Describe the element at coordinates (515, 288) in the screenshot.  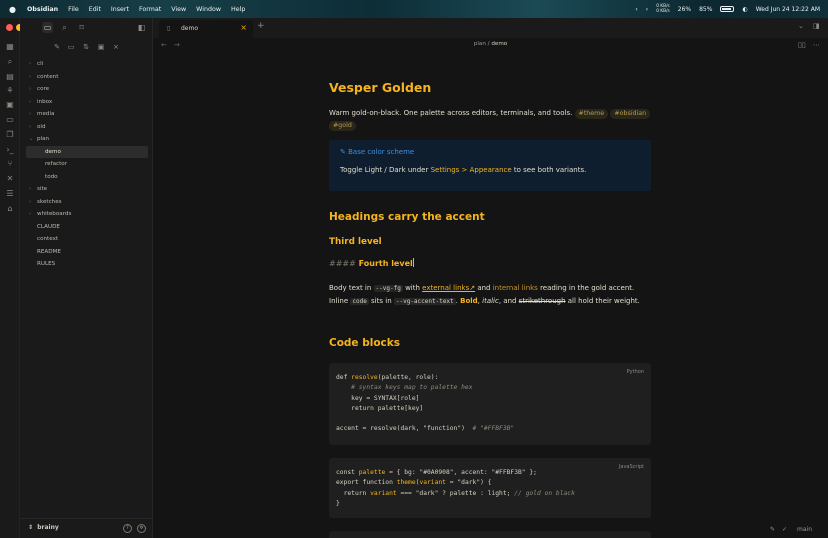
I see `internal-link: internal links` at that location.